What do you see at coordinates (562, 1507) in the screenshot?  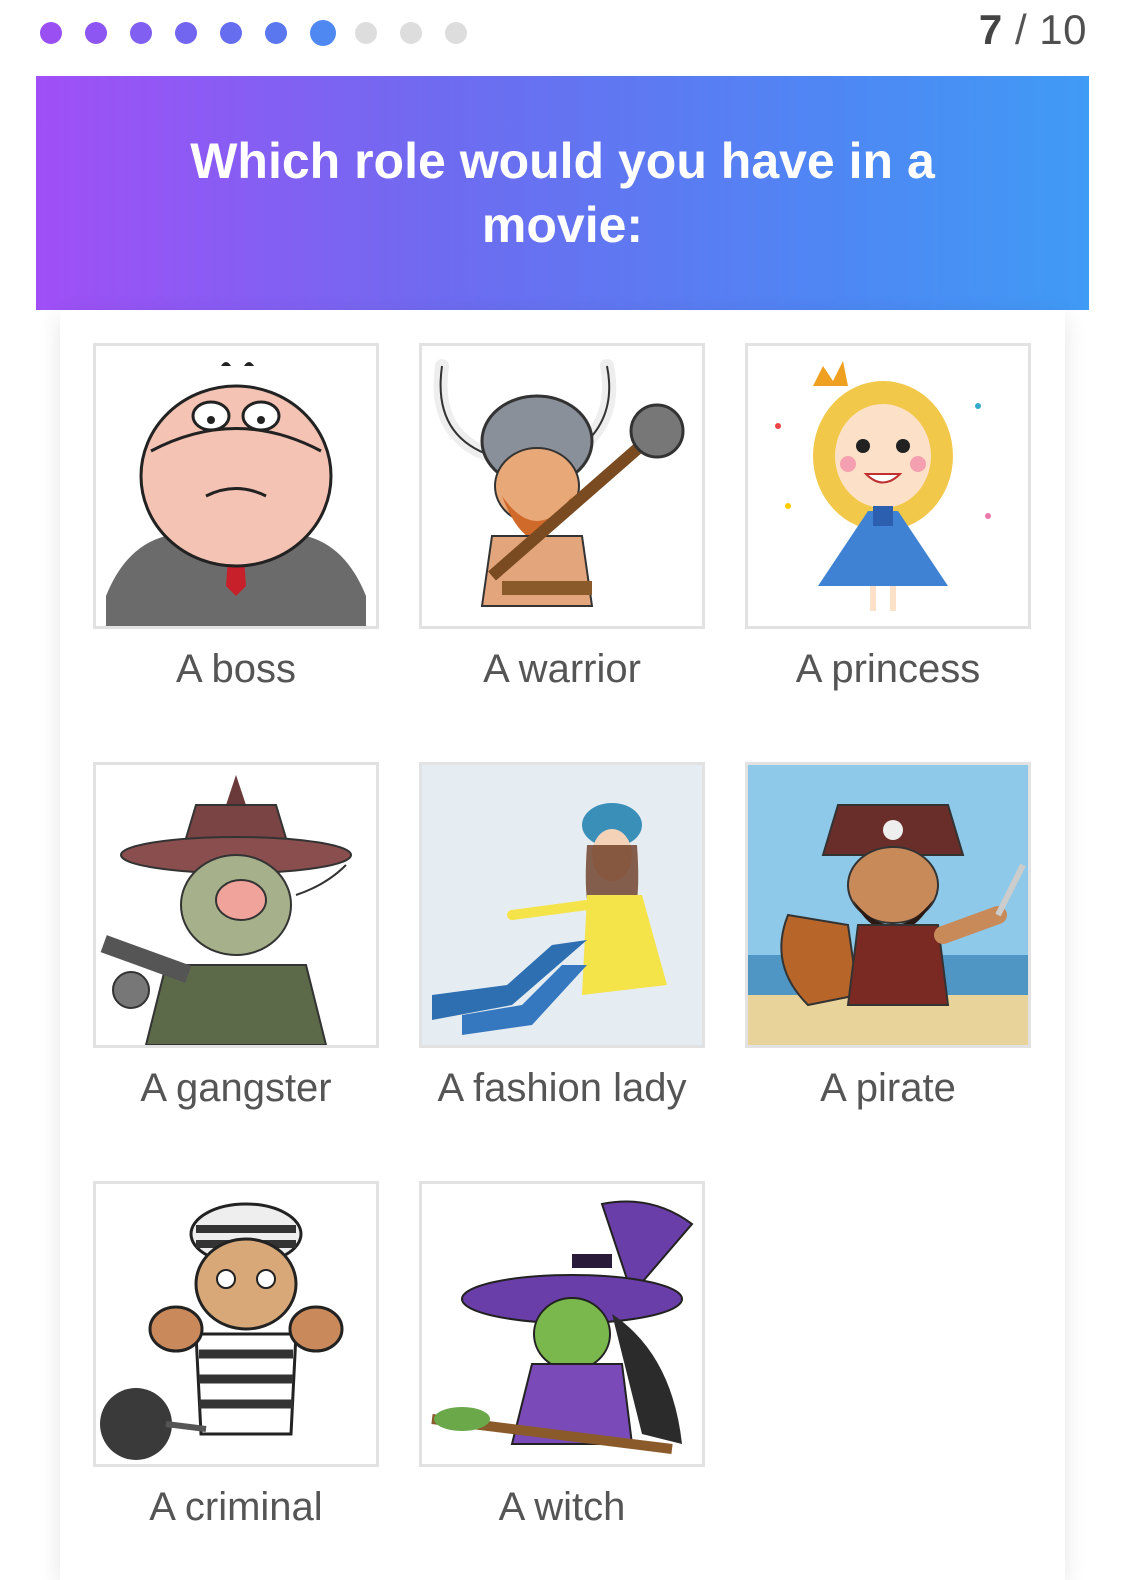 I see `option-label: A witch` at bounding box center [562, 1507].